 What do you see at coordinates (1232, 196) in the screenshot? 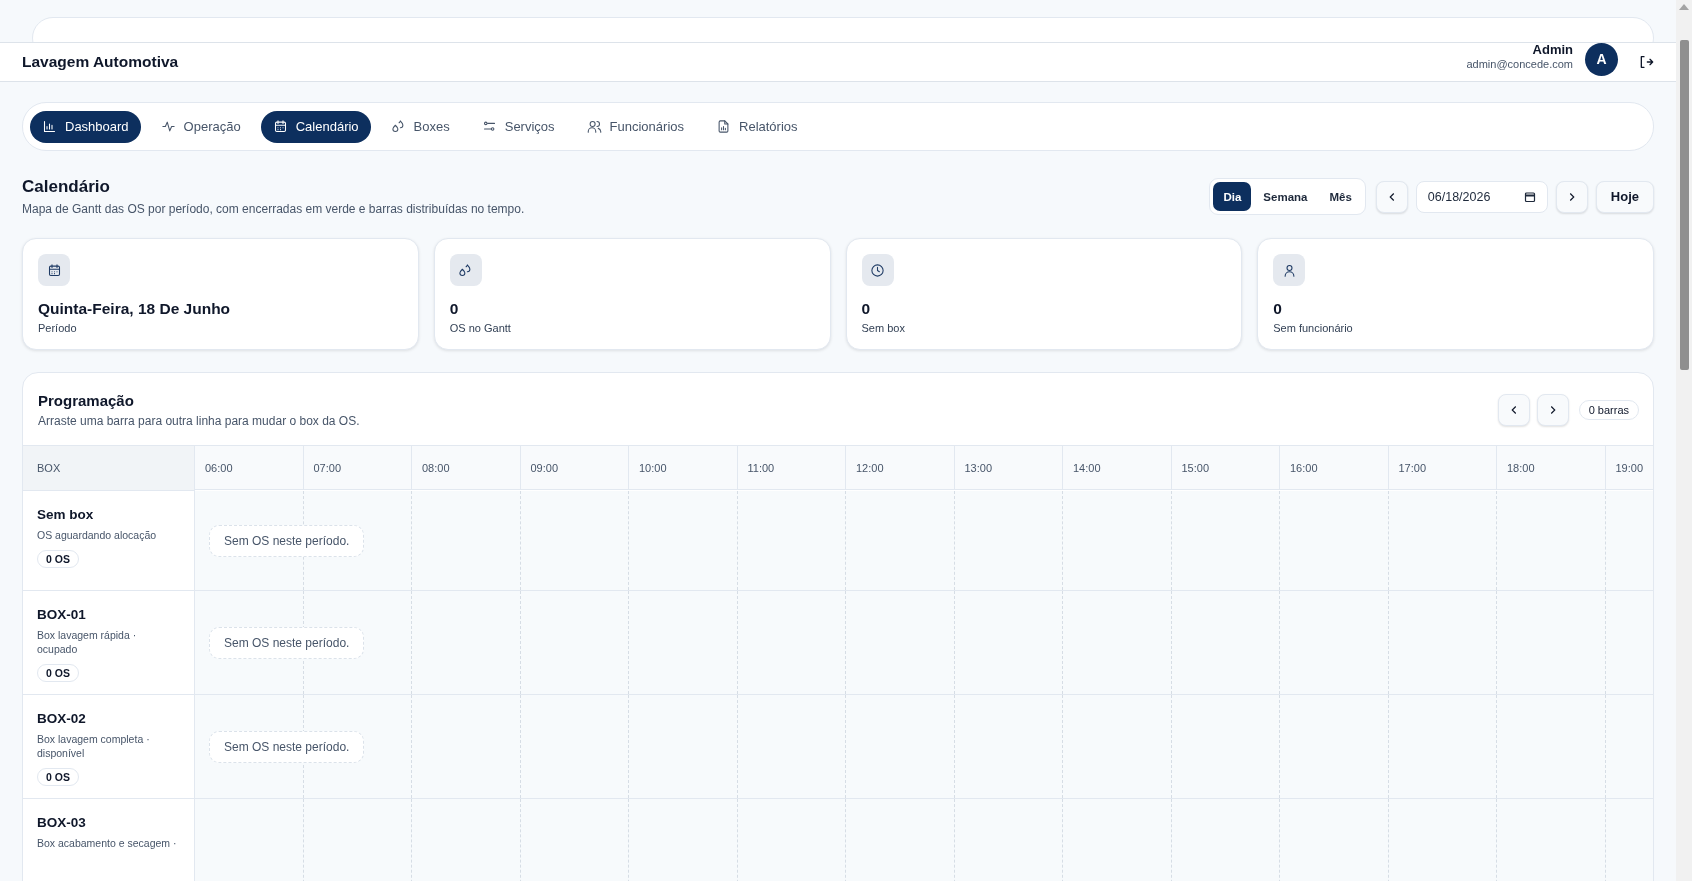
I see `view-mode-tab: Dia` at bounding box center [1232, 196].